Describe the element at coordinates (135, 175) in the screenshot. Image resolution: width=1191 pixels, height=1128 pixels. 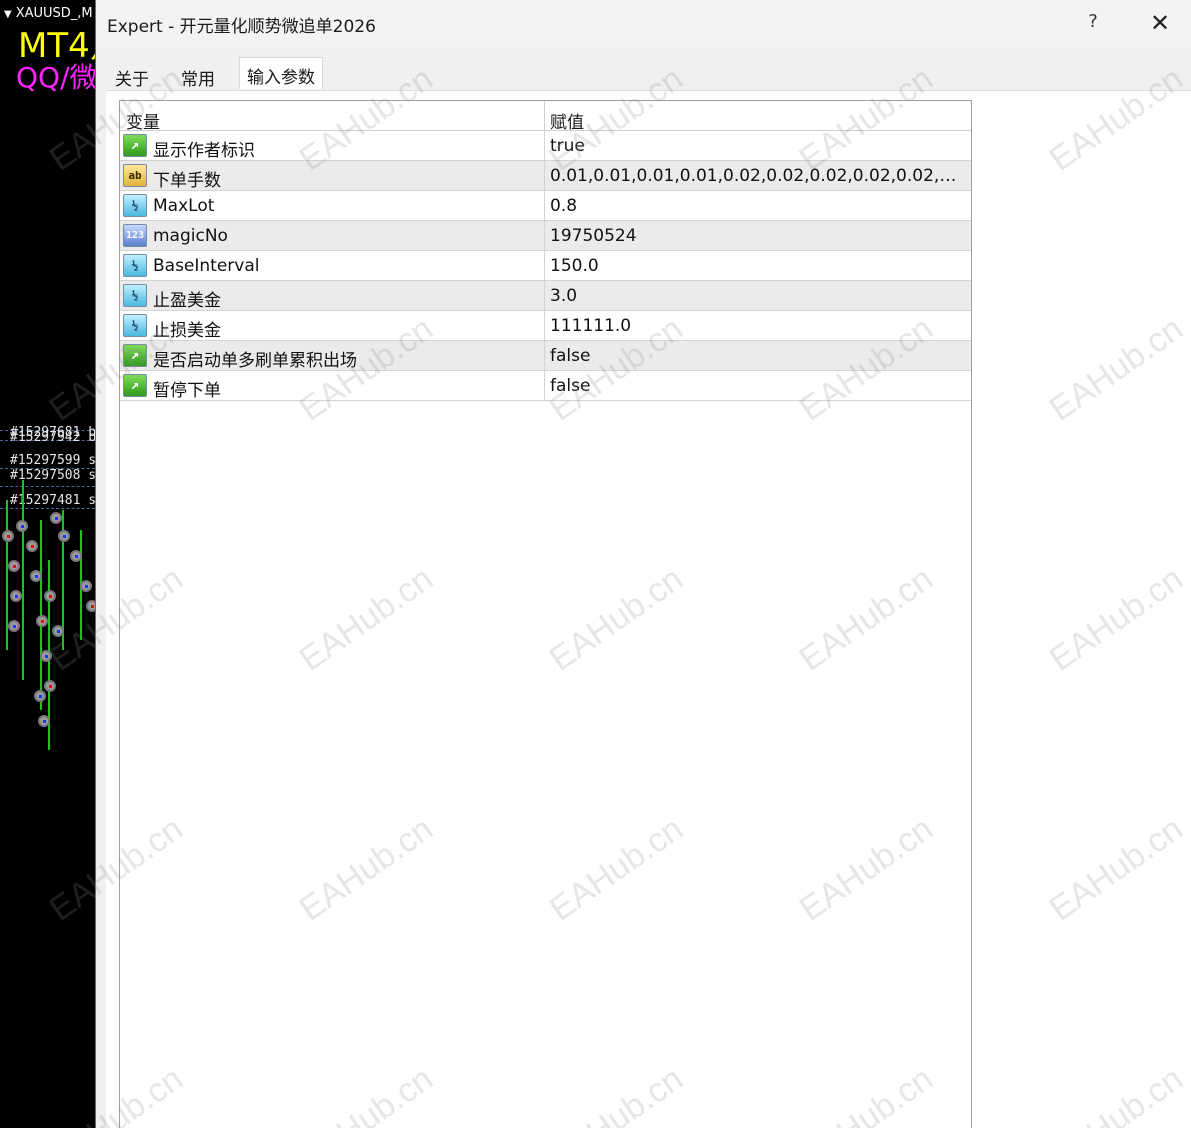
I see `string-icon: ab` at that location.